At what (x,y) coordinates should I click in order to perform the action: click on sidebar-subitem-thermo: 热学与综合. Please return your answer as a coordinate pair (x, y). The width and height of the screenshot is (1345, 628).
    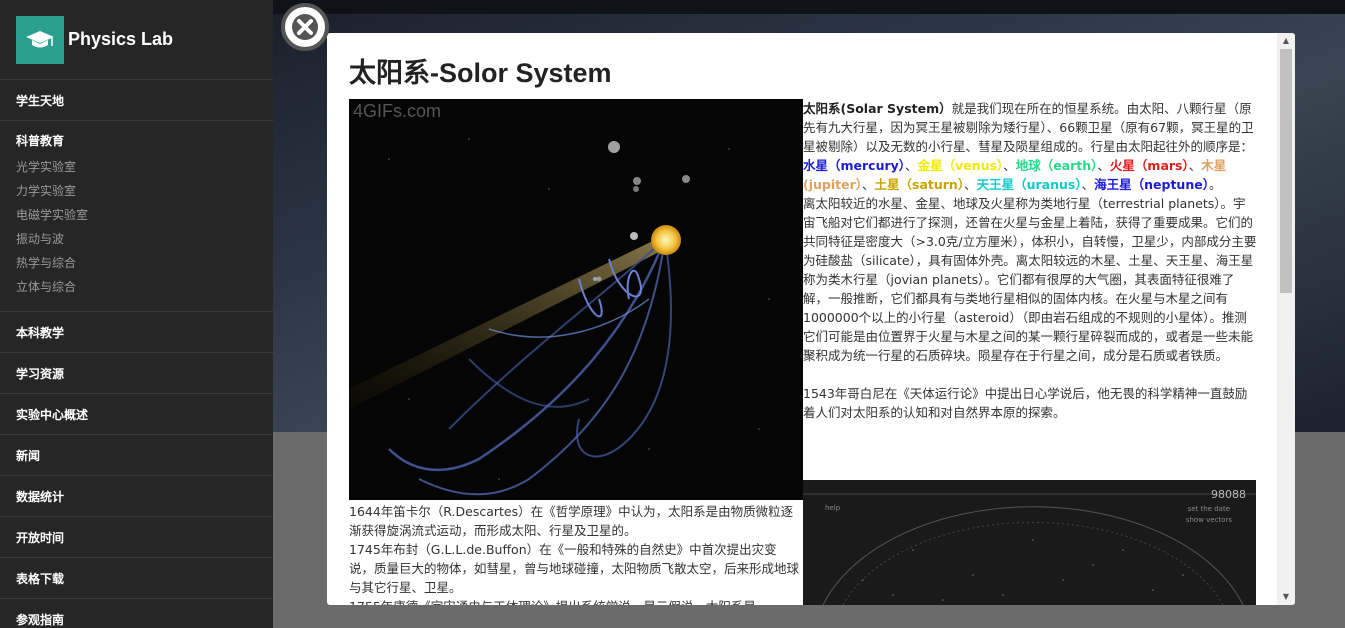
    Looking at the image, I should click on (136, 263).